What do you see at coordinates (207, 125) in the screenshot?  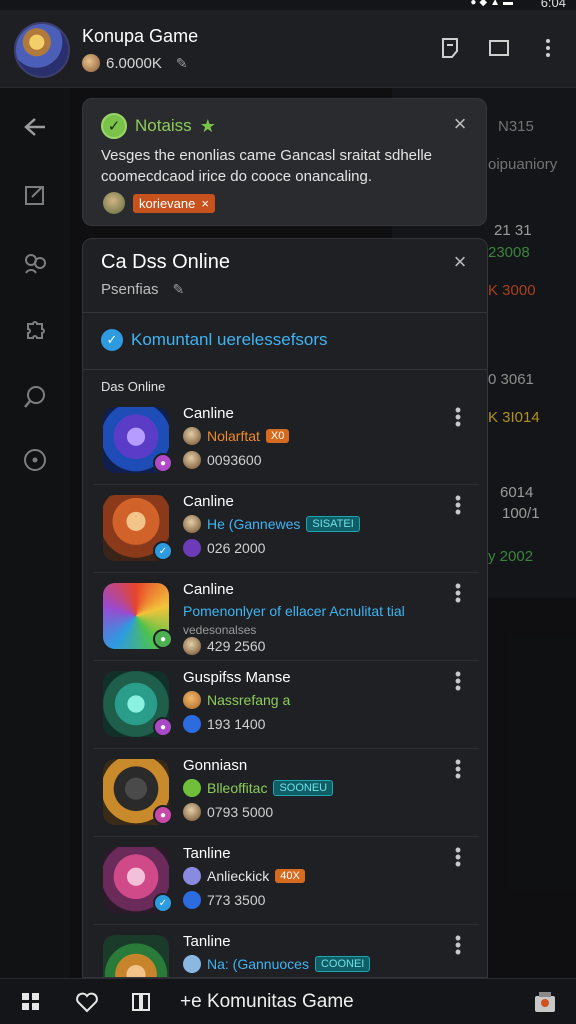 I see `star-icon: ★` at bounding box center [207, 125].